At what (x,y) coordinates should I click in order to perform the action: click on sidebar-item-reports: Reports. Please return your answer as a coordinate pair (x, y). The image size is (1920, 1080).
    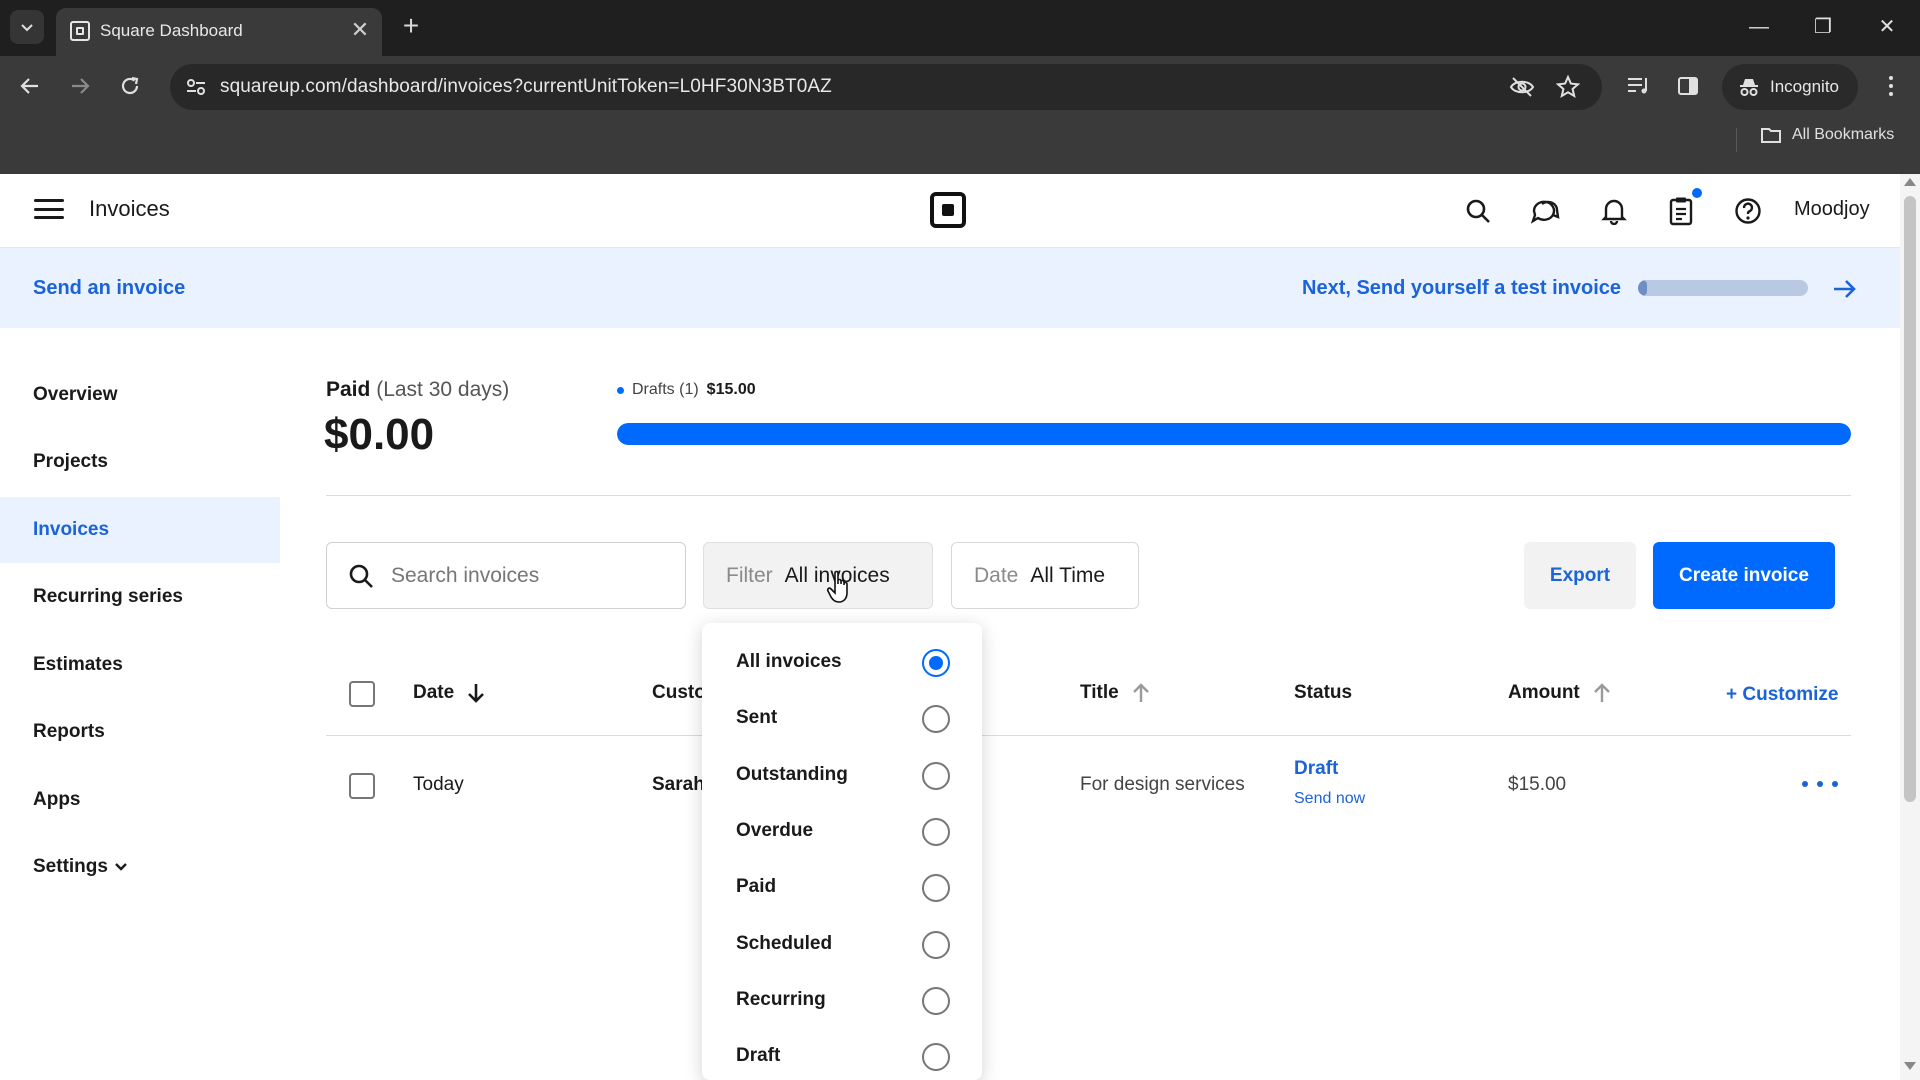
    Looking at the image, I should click on (140, 732).